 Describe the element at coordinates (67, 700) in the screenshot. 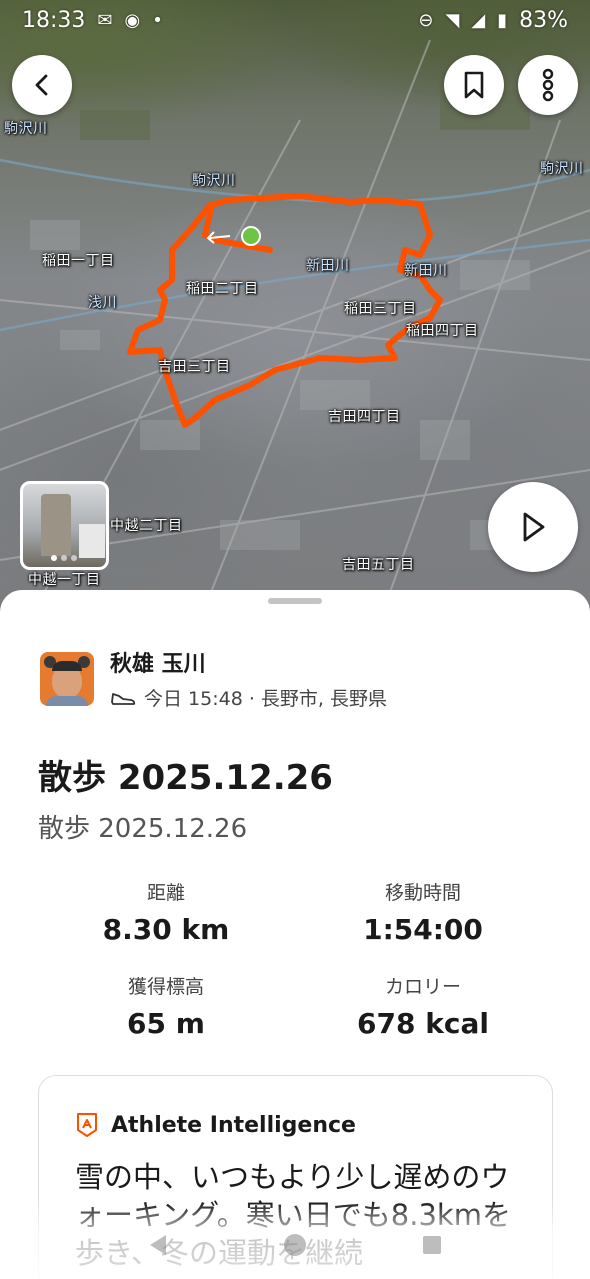

I see `avatar-shirt` at that location.